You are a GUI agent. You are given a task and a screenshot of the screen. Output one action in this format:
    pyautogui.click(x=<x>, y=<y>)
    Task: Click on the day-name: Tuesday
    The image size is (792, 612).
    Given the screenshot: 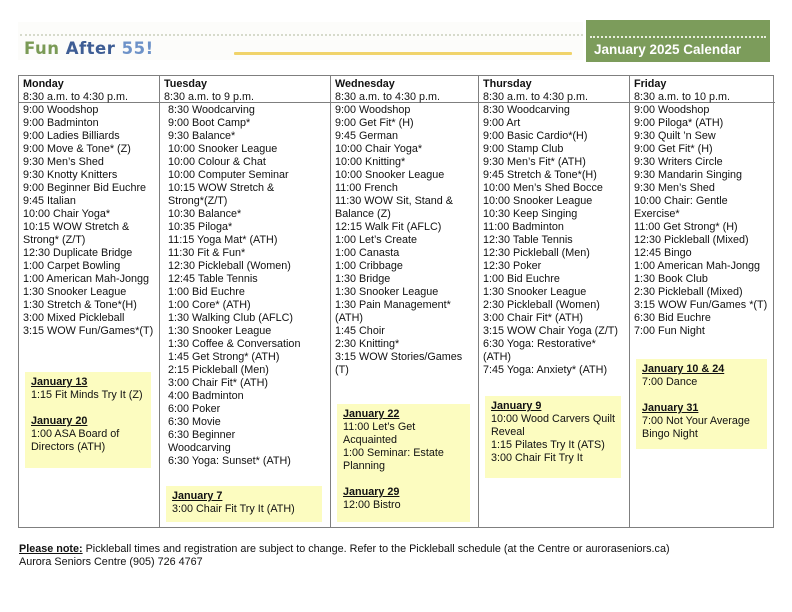 What is the action you would take?
    pyautogui.click(x=186, y=84)
    